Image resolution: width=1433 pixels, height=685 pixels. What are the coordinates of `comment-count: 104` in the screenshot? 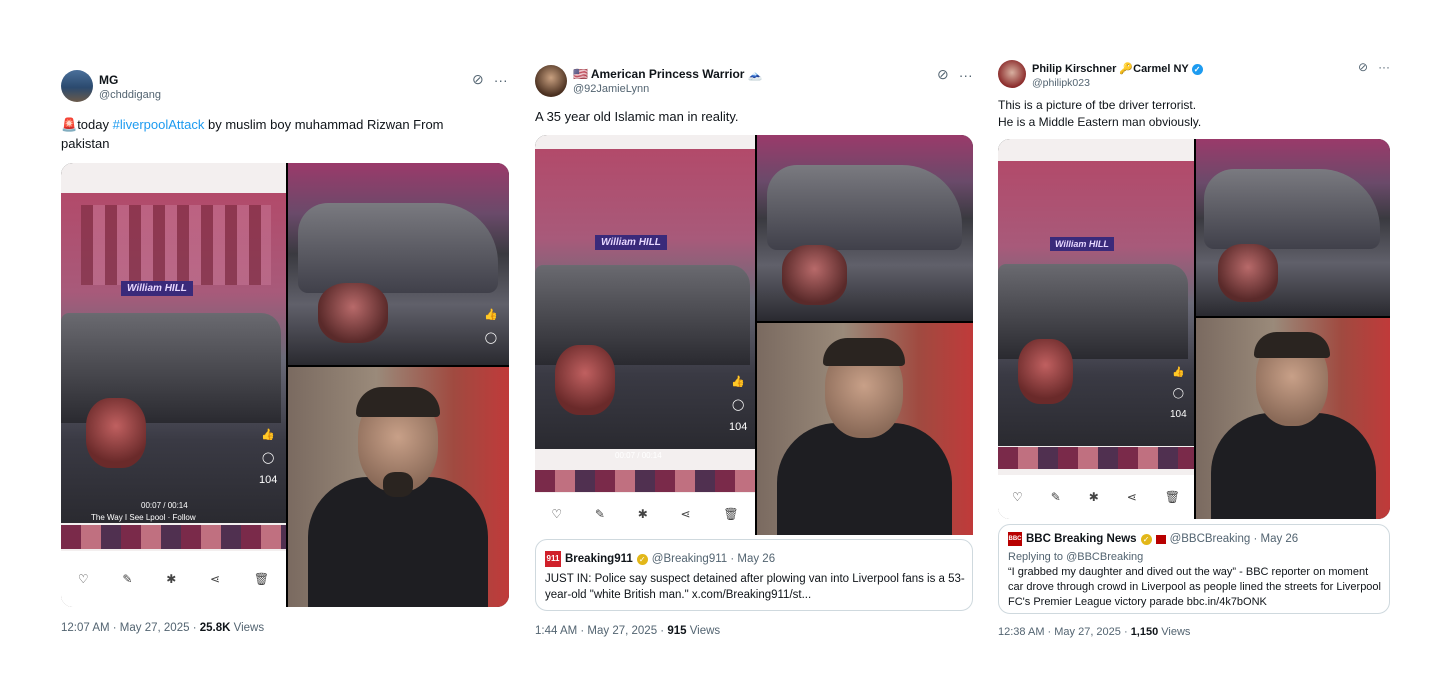 It's located at (268, 480).